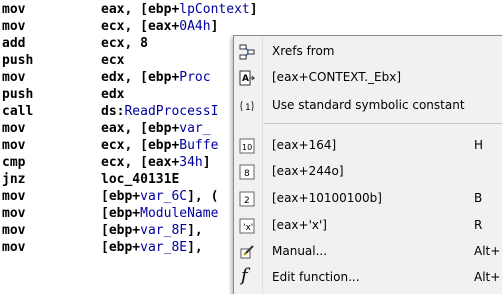 This screenshot has width=502, height=294. What do you see at coordinates (156, 77) in the screenshot?
I see `operand: edx, [ebp+Proc` at bounding box center [156, 77].